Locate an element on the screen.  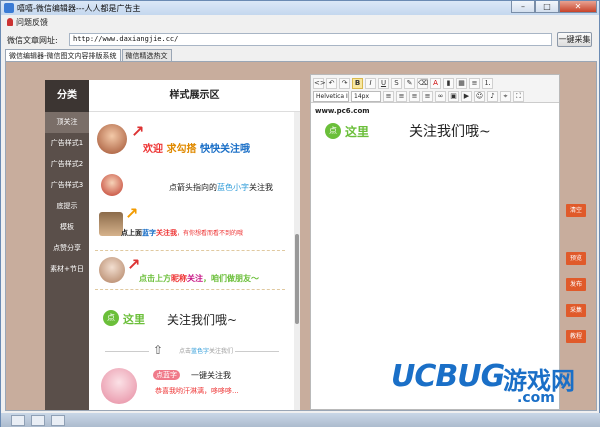
map-icon: ⌖ is located at coordinates (505, 96).